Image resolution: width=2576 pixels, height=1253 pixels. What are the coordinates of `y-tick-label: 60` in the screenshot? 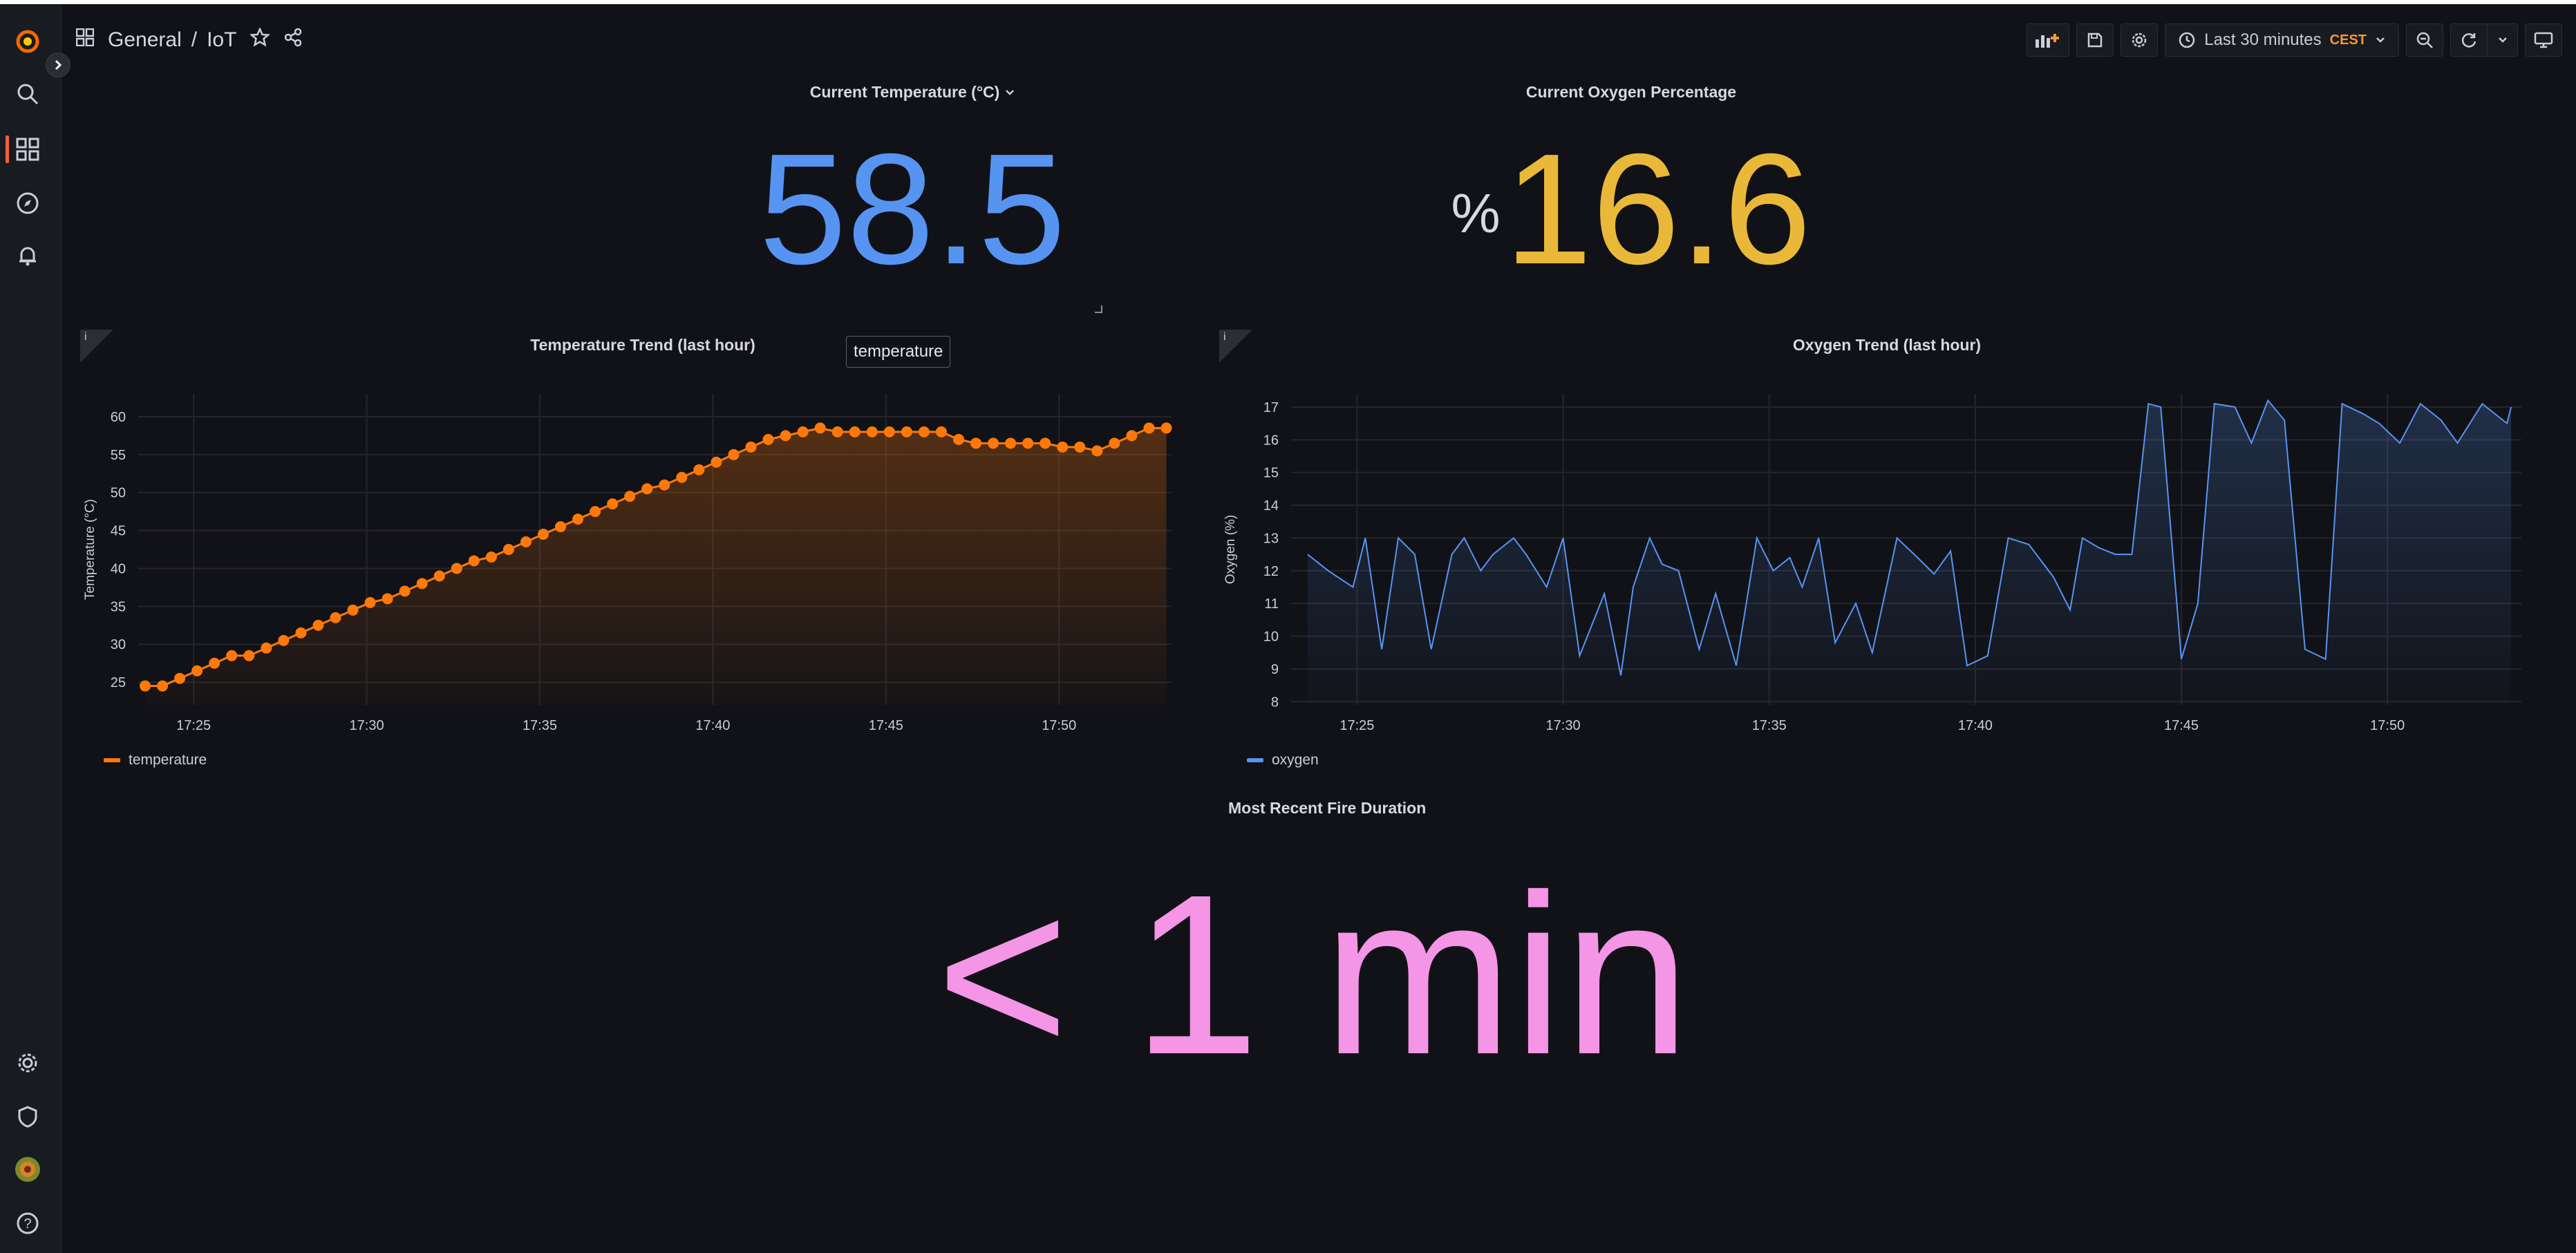 It's located at (118, 417).